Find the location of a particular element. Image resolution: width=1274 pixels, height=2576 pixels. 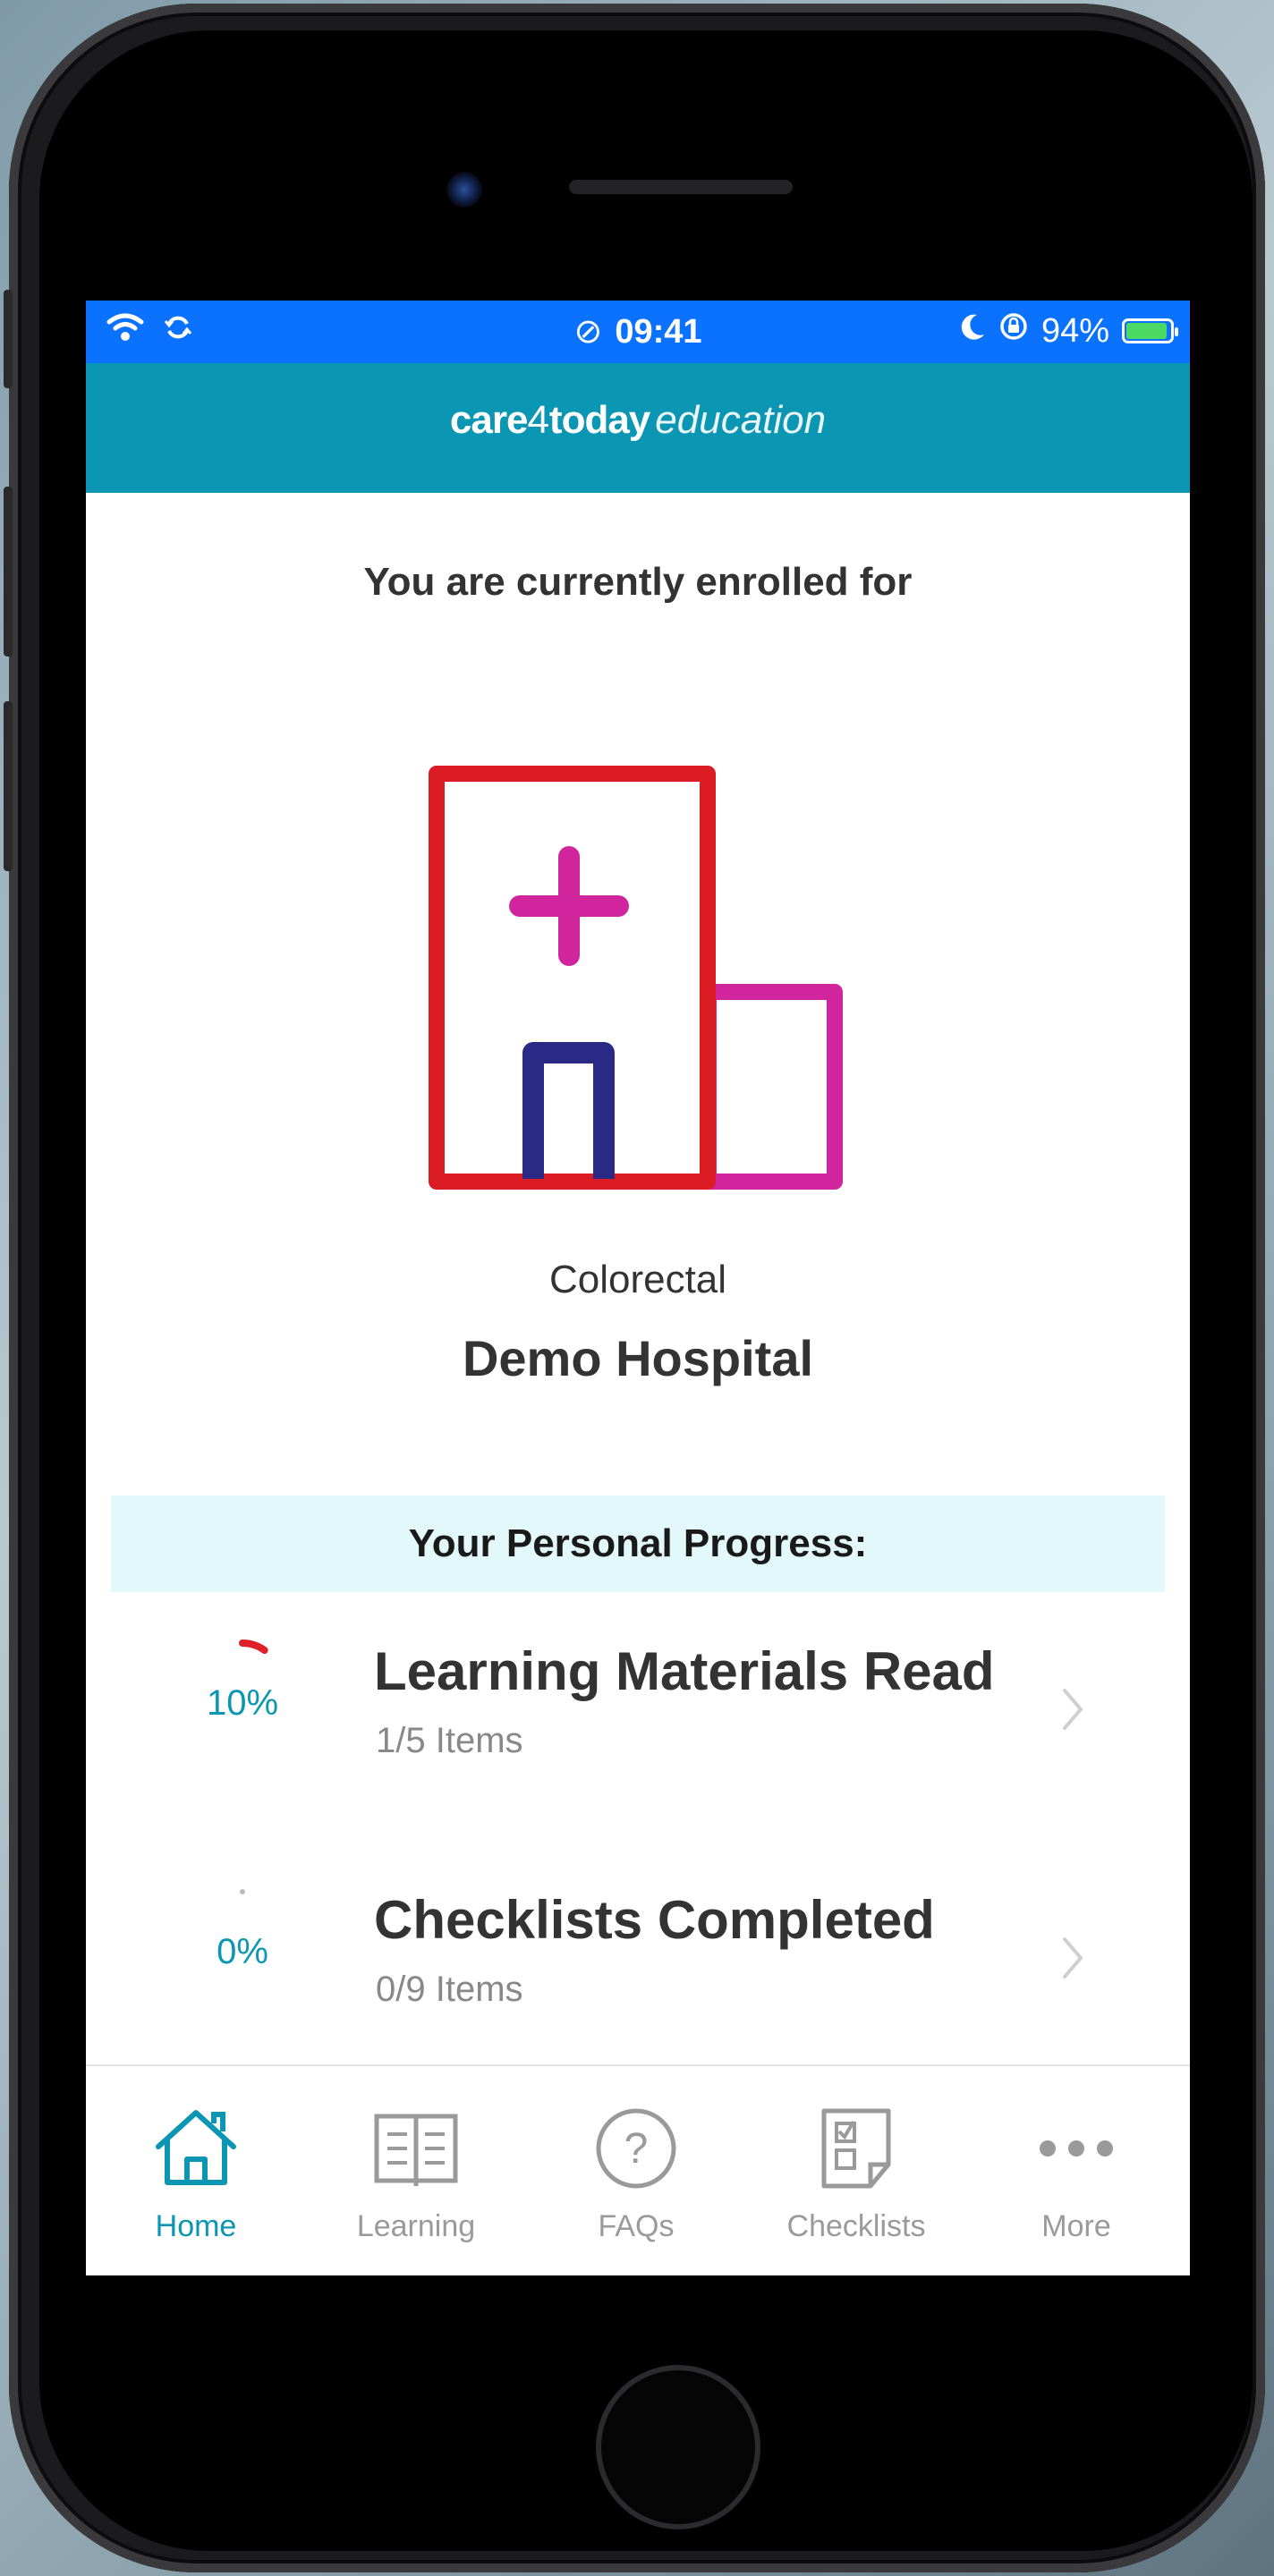

progress-title: Checklists Completed is located at coordinates (654, 1920).